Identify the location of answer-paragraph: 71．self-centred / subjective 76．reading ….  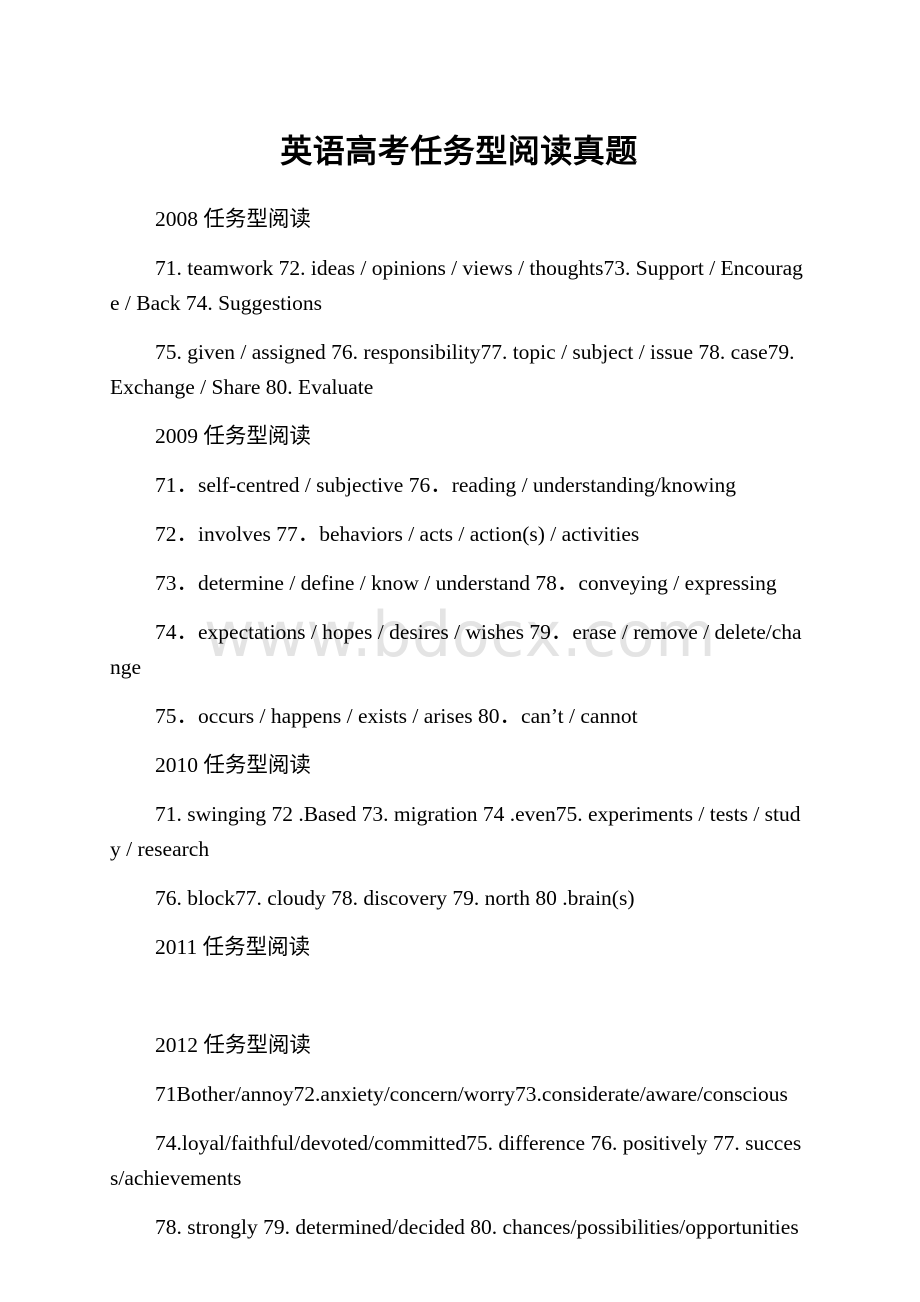
(445, 485).